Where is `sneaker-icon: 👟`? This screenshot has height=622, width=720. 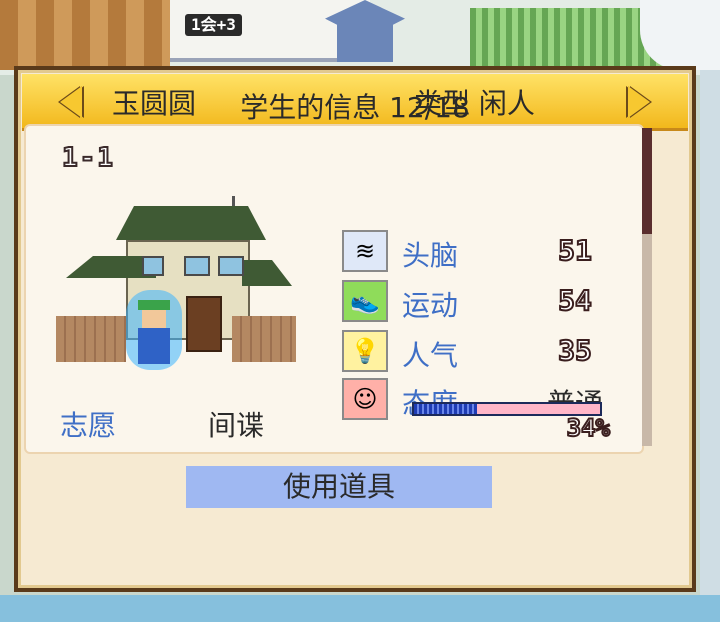
sneaker-icon: 👟 is located at coordinates (365, 301).